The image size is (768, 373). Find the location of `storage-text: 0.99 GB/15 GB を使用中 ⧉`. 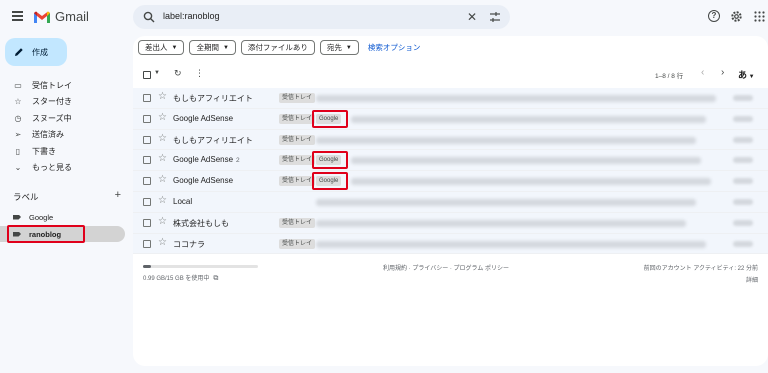

storage-text: 0.99 GB/15 GB を使用中 ⧉ is located at coordinates (180, 278).